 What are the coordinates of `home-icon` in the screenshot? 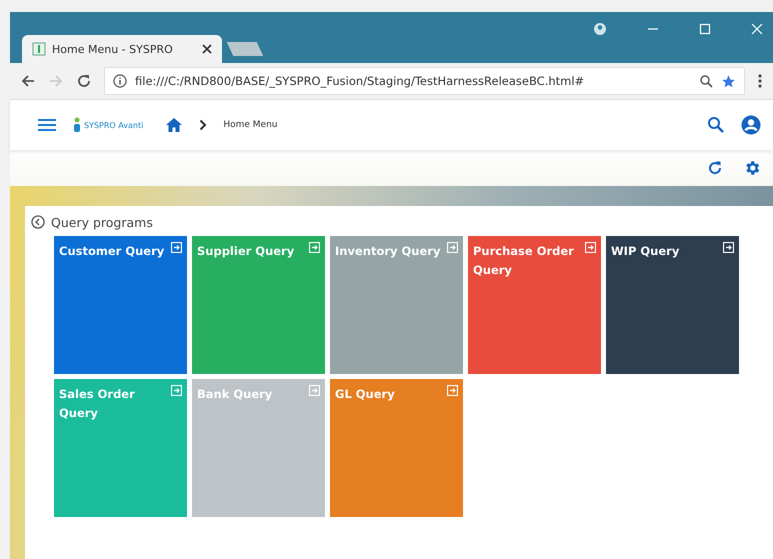 It's located at (174, 125).